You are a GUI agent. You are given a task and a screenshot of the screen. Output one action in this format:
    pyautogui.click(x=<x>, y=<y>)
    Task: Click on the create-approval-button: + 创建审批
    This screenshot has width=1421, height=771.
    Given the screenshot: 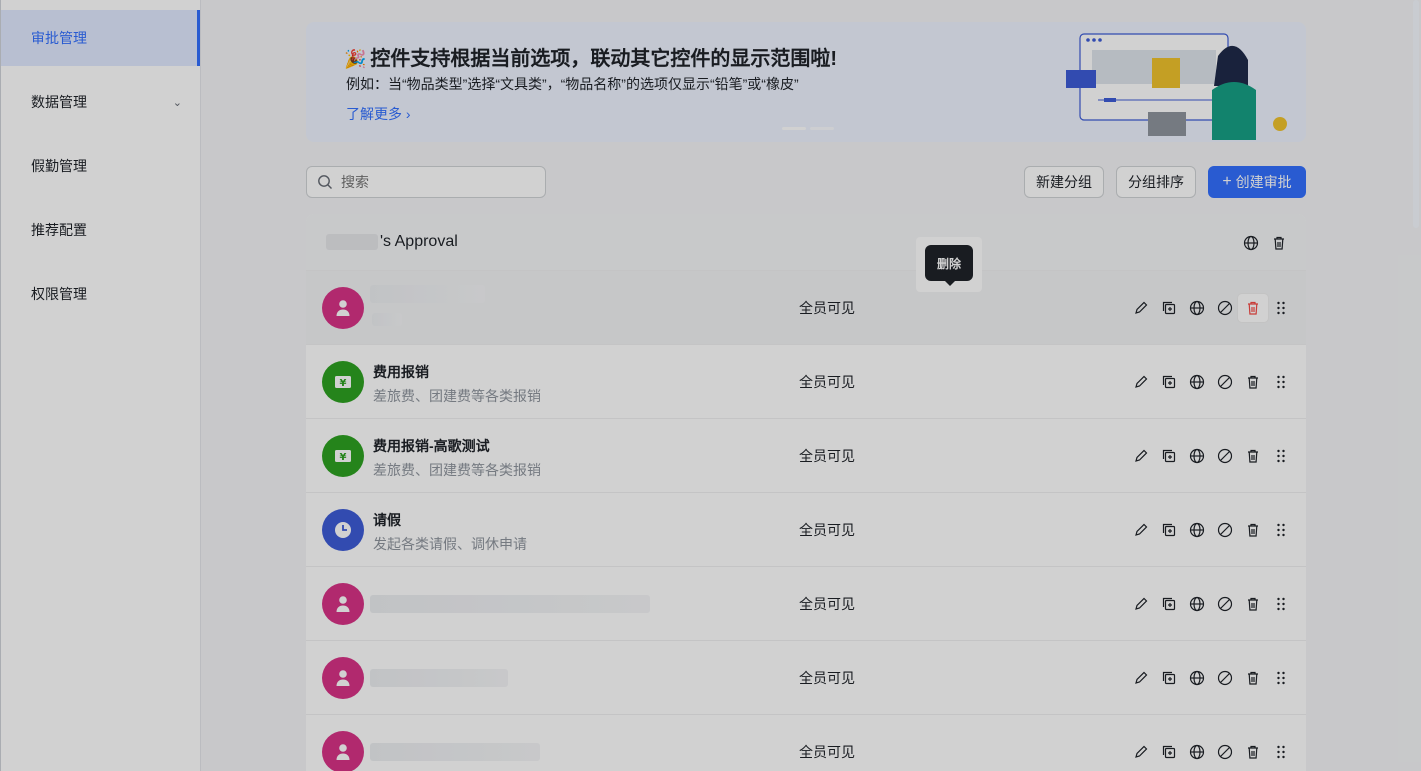 What is the action you would take?
    pyautogui.click(x=1257, y=182)
    